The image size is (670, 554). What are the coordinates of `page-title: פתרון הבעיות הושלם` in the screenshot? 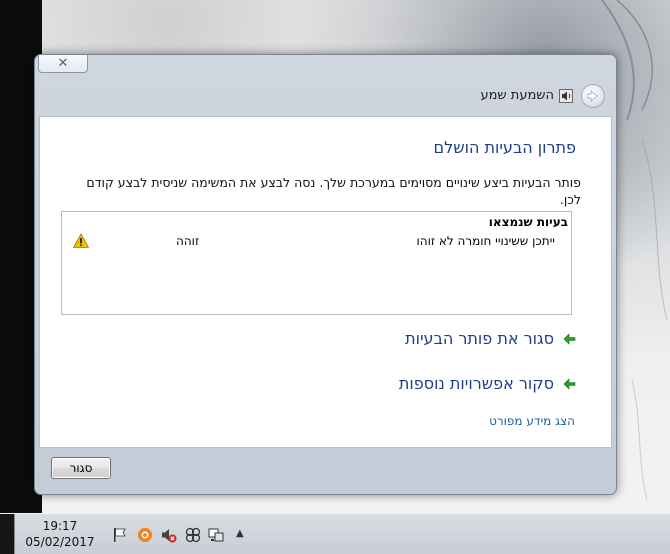 It's located at (504, 147).